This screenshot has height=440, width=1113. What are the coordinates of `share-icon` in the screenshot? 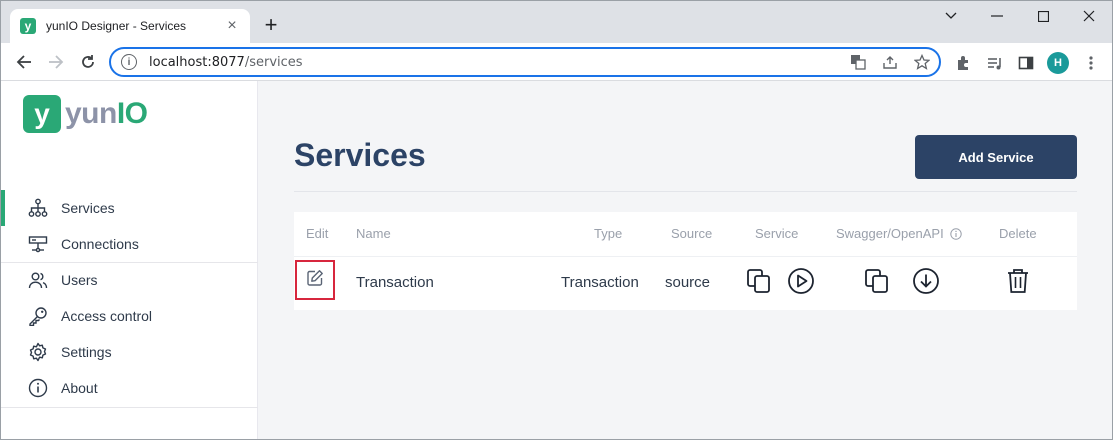 It's located at (890, 62).